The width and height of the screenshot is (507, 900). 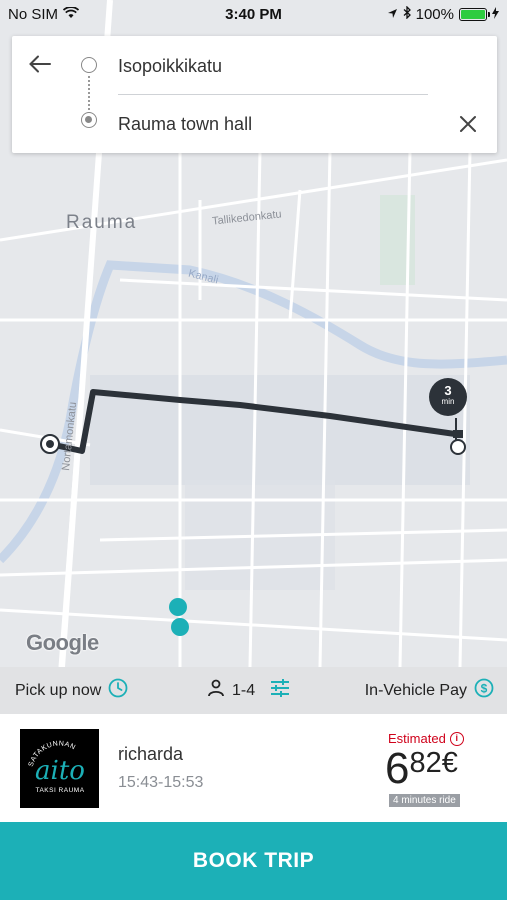 I want to click on battery-fill, so click(x=473, y=14).